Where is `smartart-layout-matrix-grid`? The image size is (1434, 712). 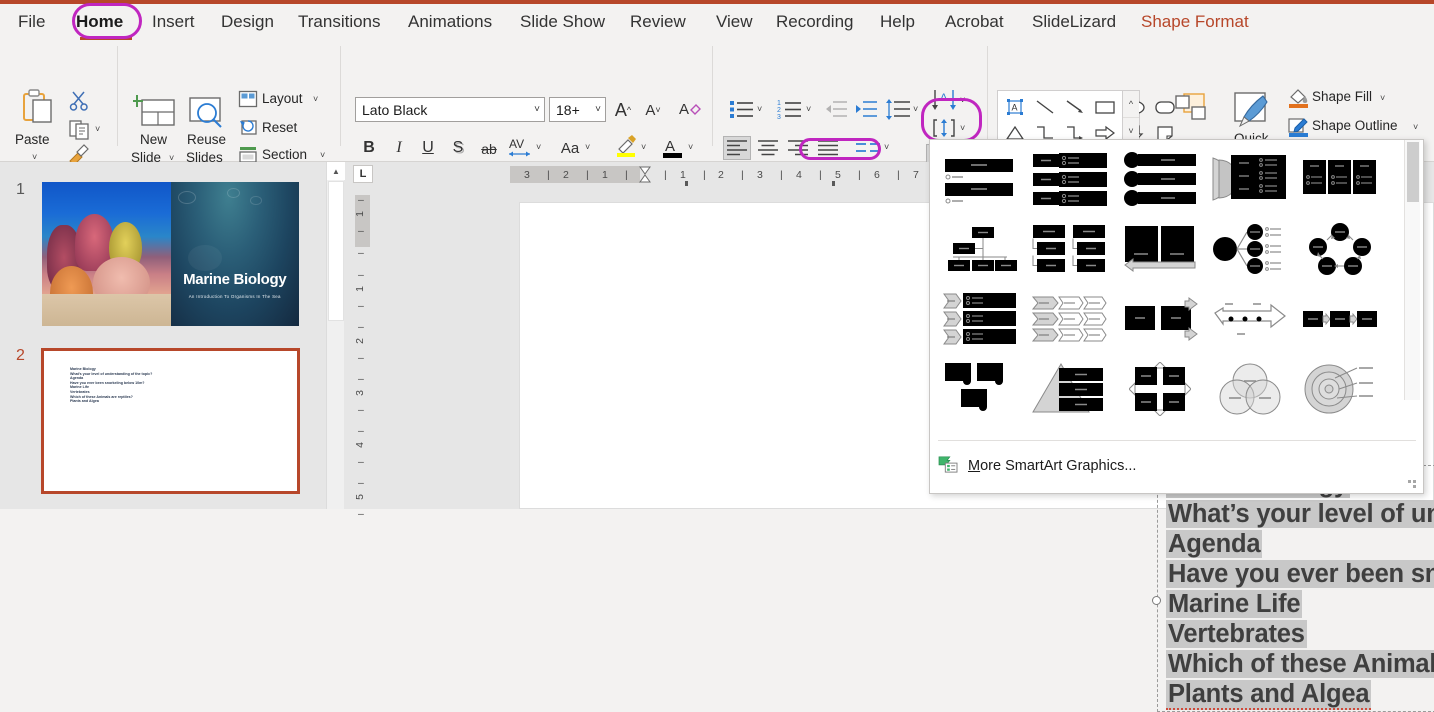 smartart-layout-matrix-grid is located at coordinates (1160, 389).